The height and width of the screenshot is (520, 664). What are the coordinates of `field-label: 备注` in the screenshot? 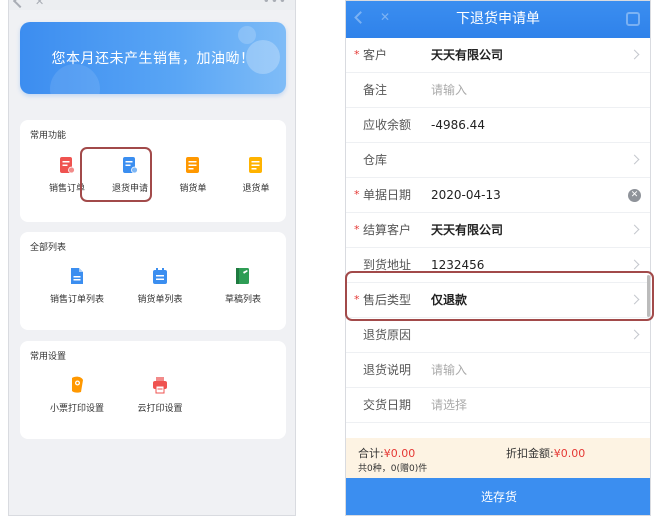 It's located at (375, 90).